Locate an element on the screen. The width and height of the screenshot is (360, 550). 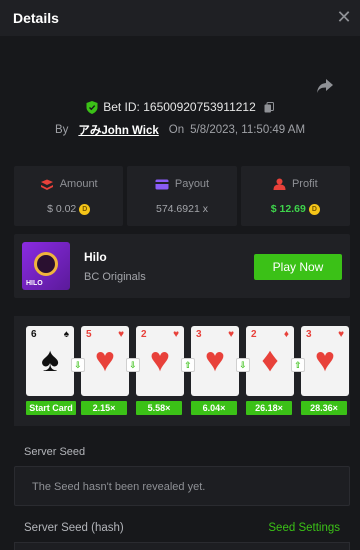
server-seed-field: The Seed hasn't been revealed yet. is located at coordinates (182, 486).